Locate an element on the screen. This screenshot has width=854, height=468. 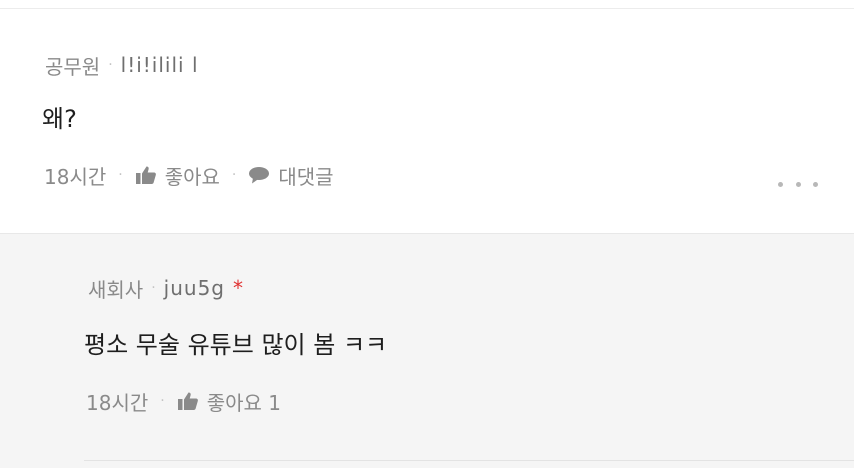
comment-actions: 18시간 · 좋아요 · 대댓글 is located at coordinates (189, 175).